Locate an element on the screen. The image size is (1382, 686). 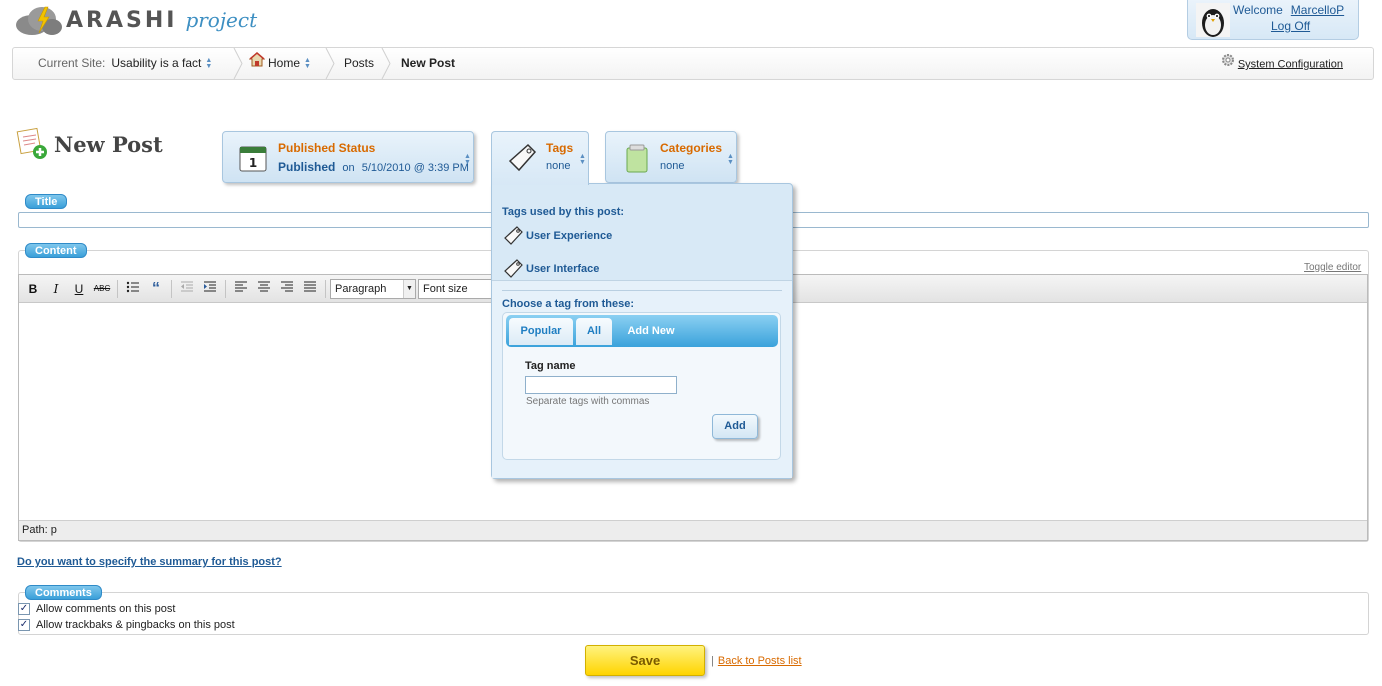
outdent-button is located at coordinates (187, 289).